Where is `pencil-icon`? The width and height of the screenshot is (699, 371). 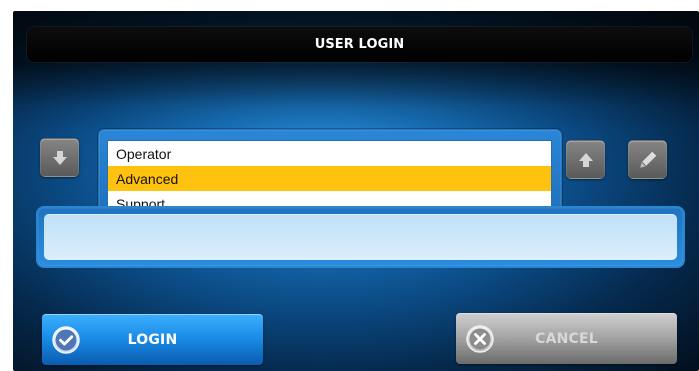
pencil-icon is located at coordinates (648, 160).